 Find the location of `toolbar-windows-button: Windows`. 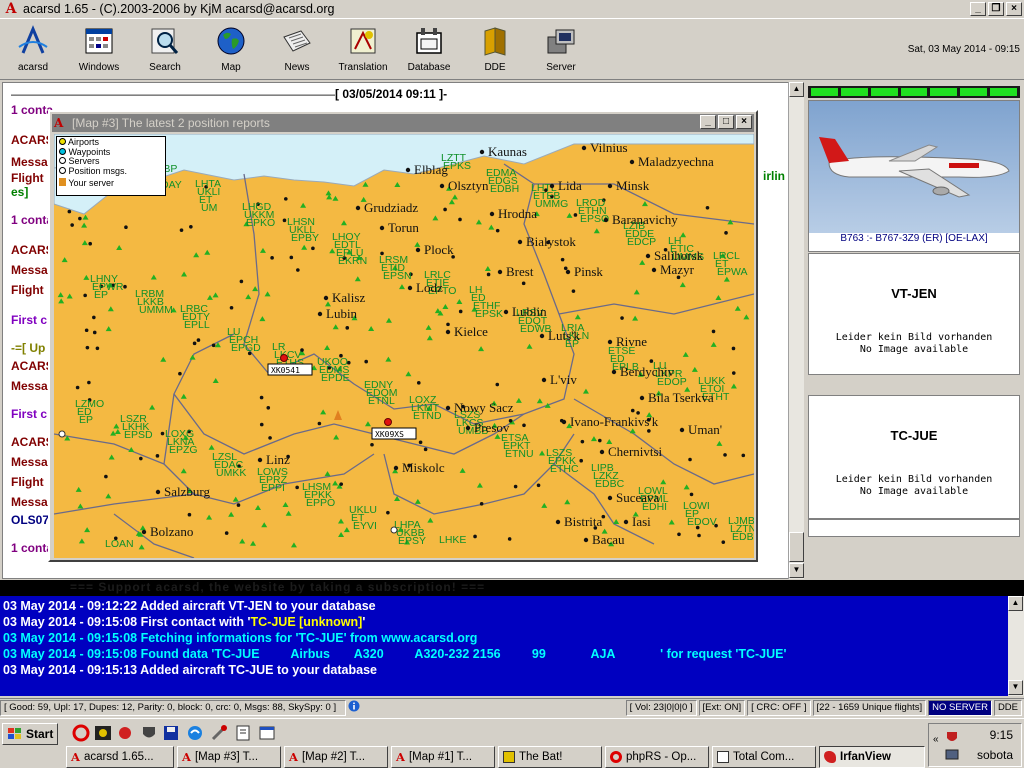

toolbar-windows-button: Windows is located at coordinates (99, 49).